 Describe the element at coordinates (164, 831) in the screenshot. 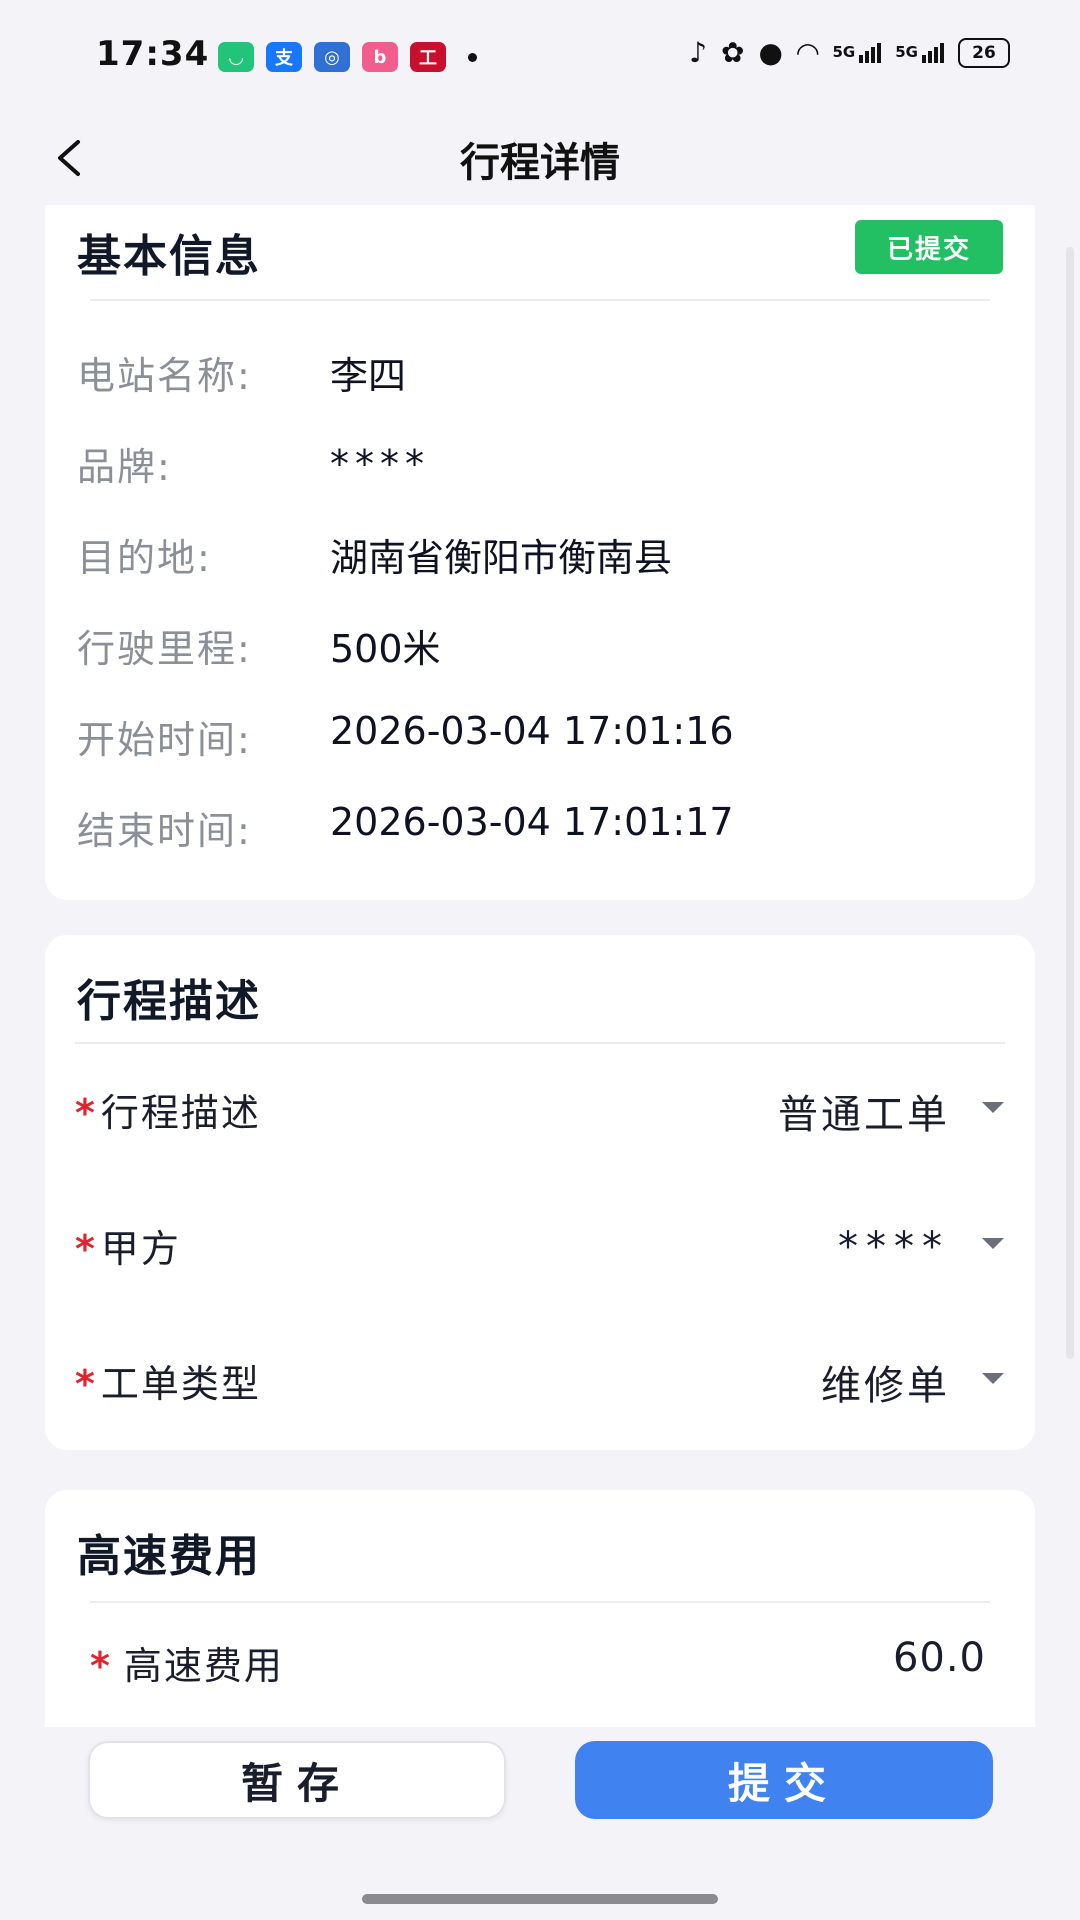

I see `info-label: 结束时间:` at that location.